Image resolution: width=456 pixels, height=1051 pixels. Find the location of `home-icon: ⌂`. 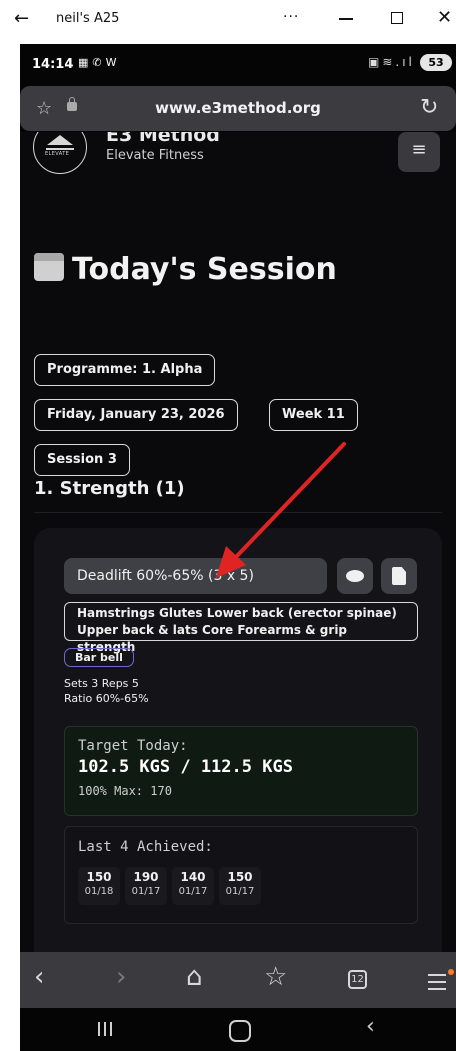

home-icon: ⌂ is located at coordinates (194, 977).